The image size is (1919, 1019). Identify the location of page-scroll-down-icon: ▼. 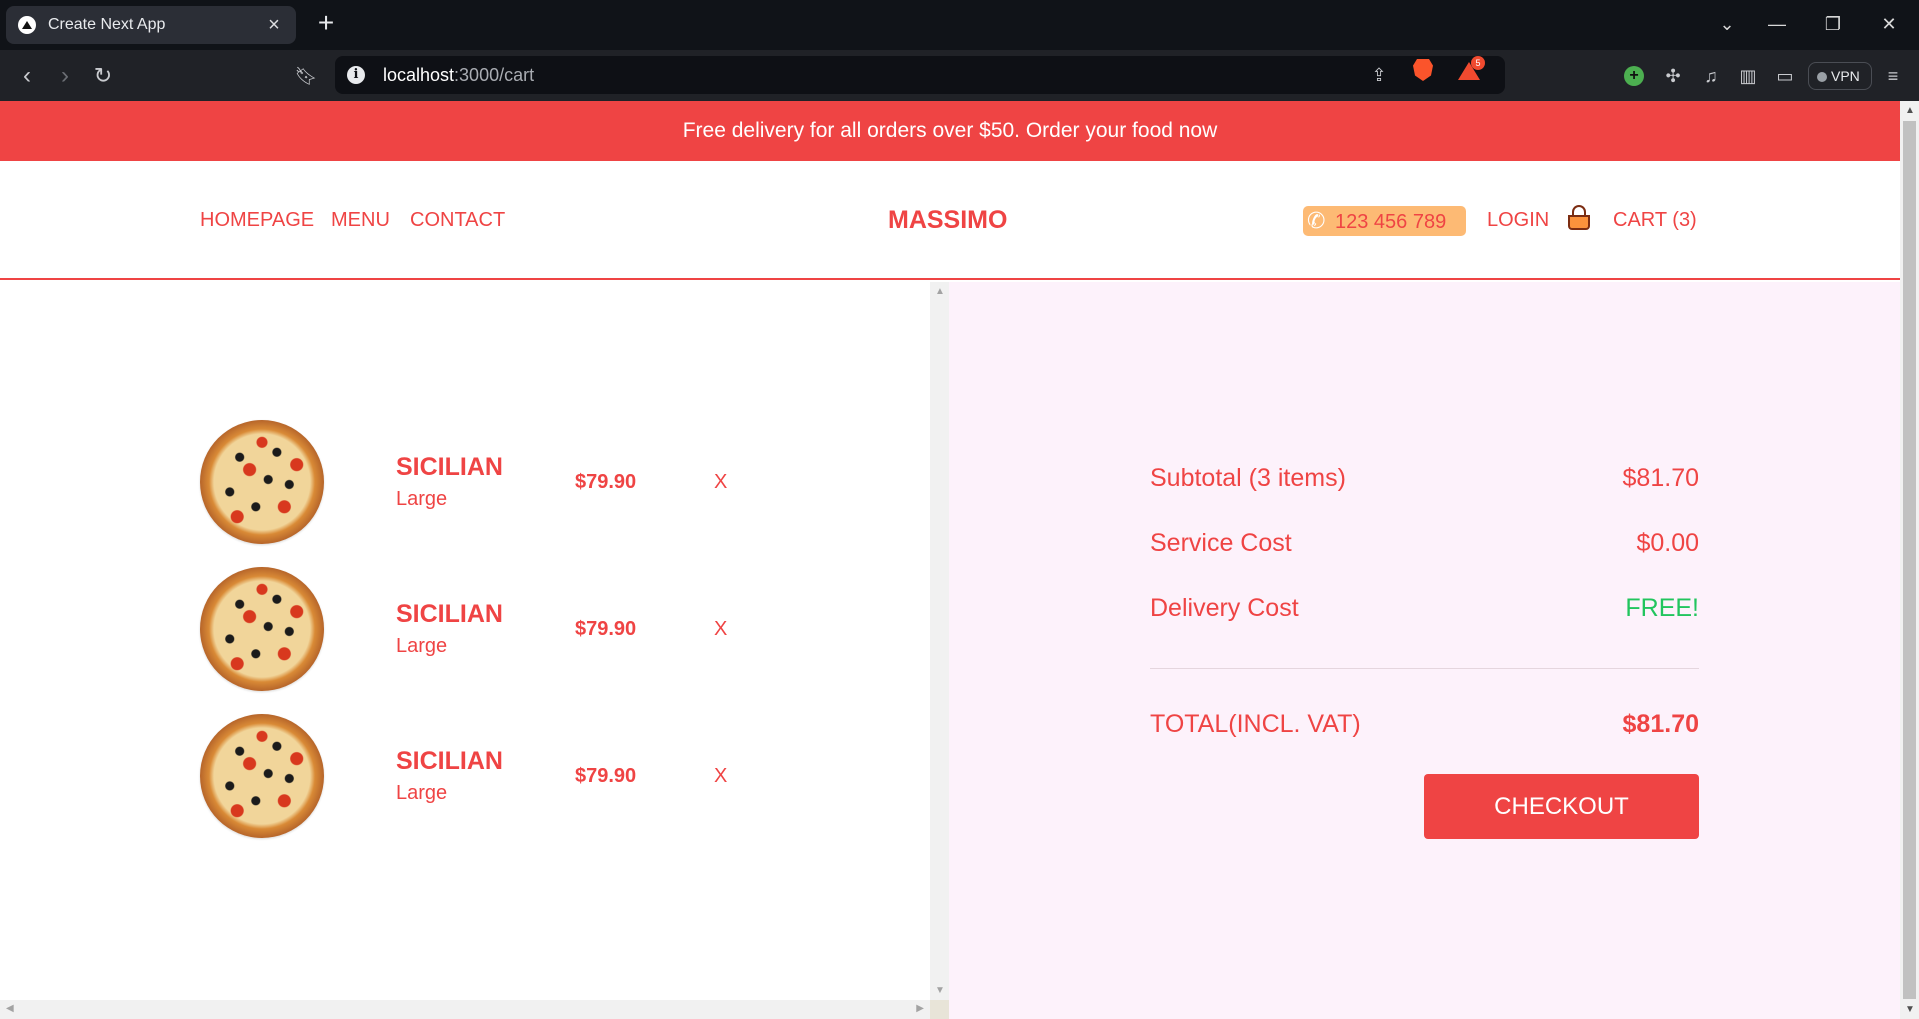
(1910, 1009).